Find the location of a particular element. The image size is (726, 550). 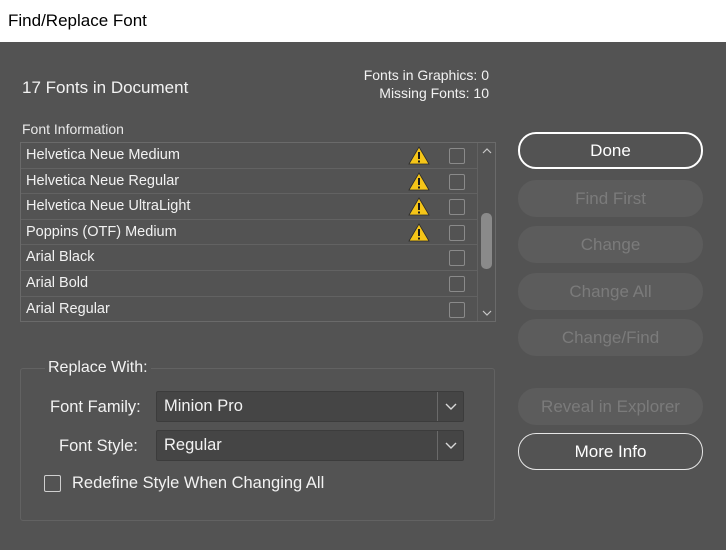

fonts-in-graphics: Fonts in Graphics: 0 is located at coordinates (426, 75).